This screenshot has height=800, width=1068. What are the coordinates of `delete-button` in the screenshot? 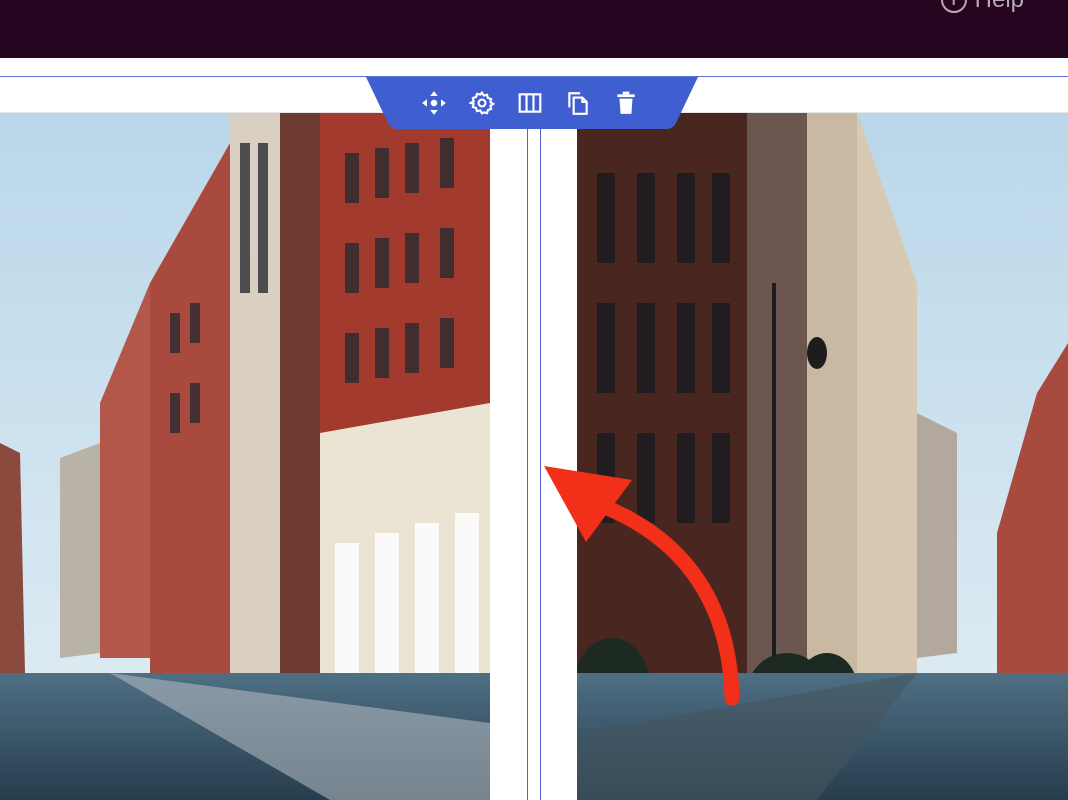 It's located at (626, 103).